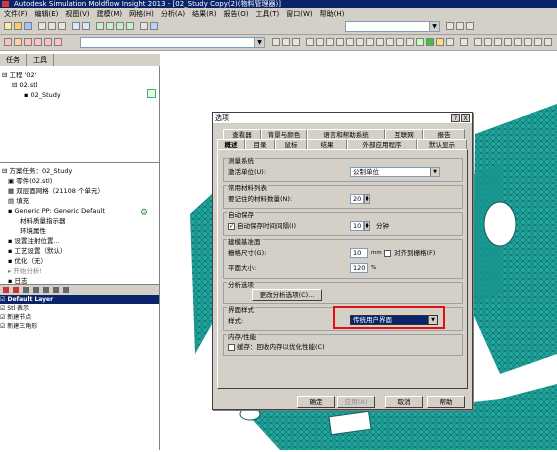 The image size is (557, 452). What do you see at coordinates (488, 42) in the screenshot?
I see `play-prev-icon` at bounding box center [488, 42].